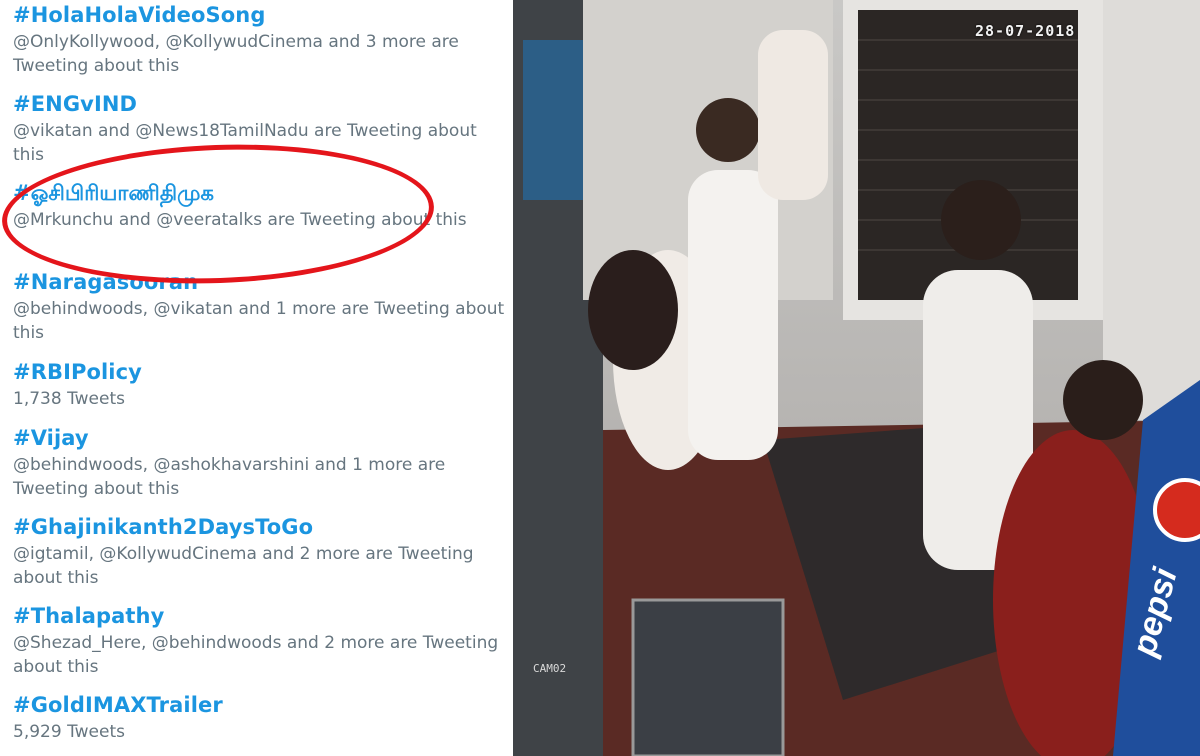 This screenshot has height=756, width=1200. What do you see at coordinates (558, 120) in the screenshot?
I see `shelf-posters` at bounding box center [558, 120].